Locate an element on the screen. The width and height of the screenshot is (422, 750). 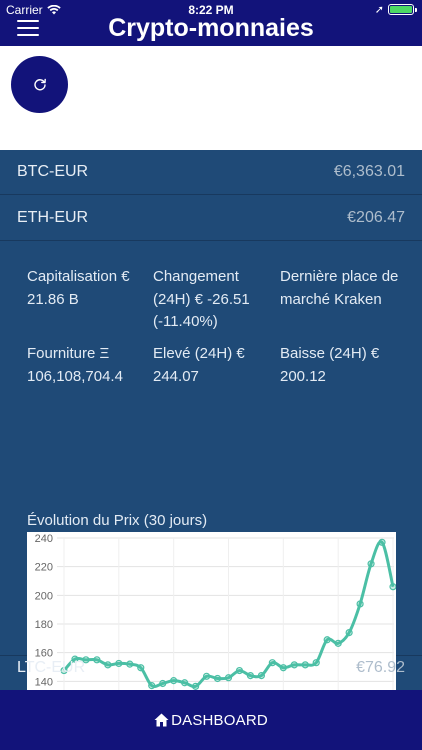
chart-title: Évolution du Prix (30 jours) is located at coordinates (117, 520).